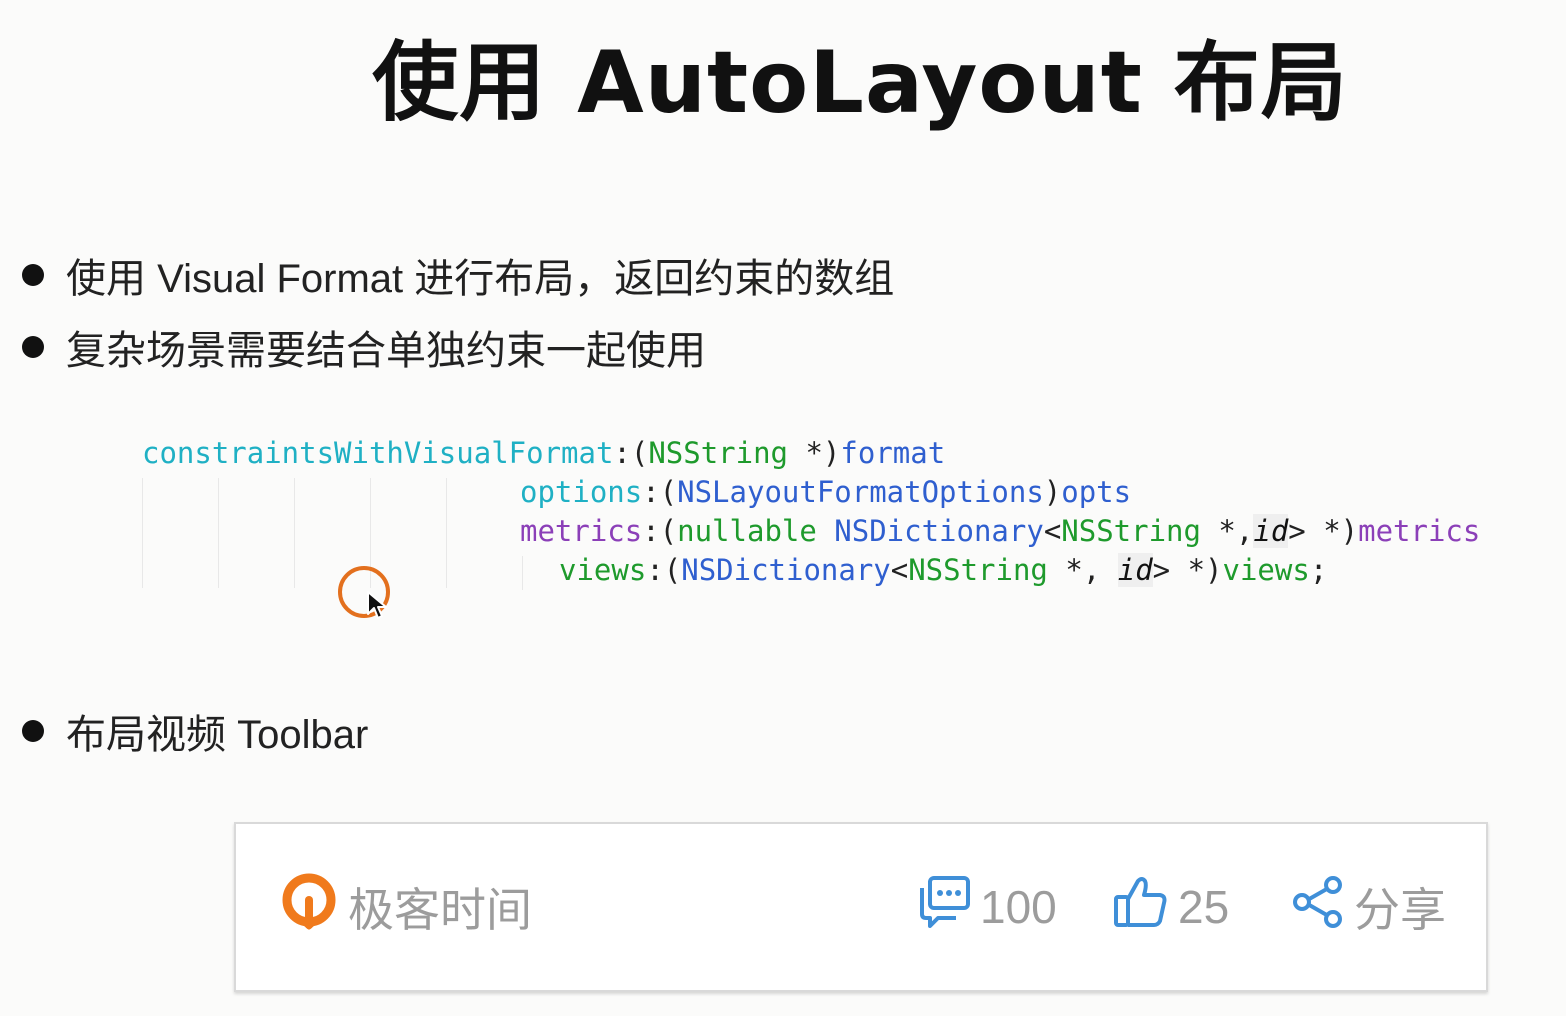 The height and width of the screenshot is (1016, 1566). I want to click on bullet-text: 布局视频 Toolbar, so click(217, 735).